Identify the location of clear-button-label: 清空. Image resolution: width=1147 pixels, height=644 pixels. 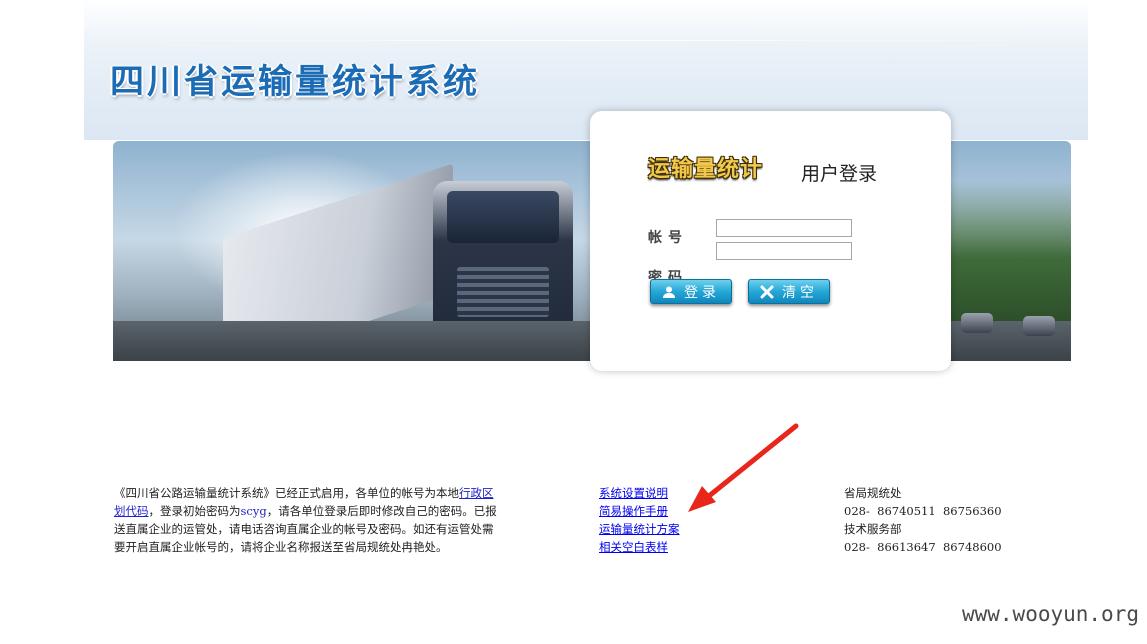
(800, 292).